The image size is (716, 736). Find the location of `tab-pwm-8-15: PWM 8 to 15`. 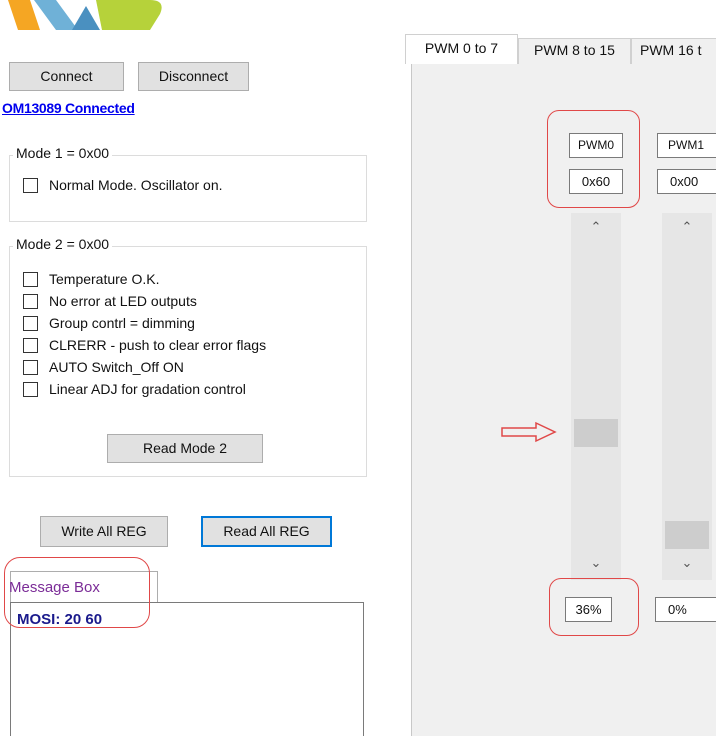

tab-pwm-8-15: PWM 8 to 15 is located at coordinates (574, 51).